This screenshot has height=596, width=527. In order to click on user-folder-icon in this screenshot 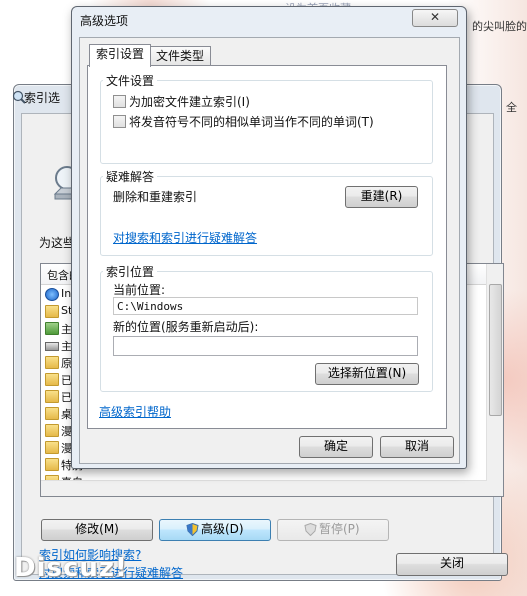, I will do `click(52, 328)`.